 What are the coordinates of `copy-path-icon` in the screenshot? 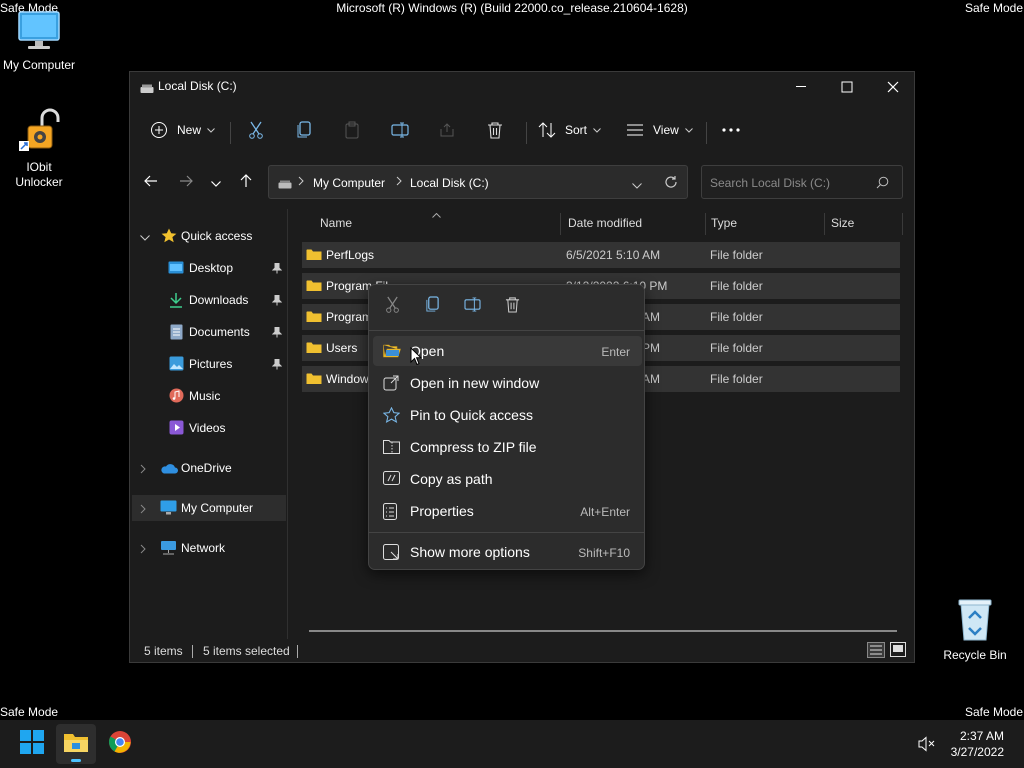 It's located at (391, 479).